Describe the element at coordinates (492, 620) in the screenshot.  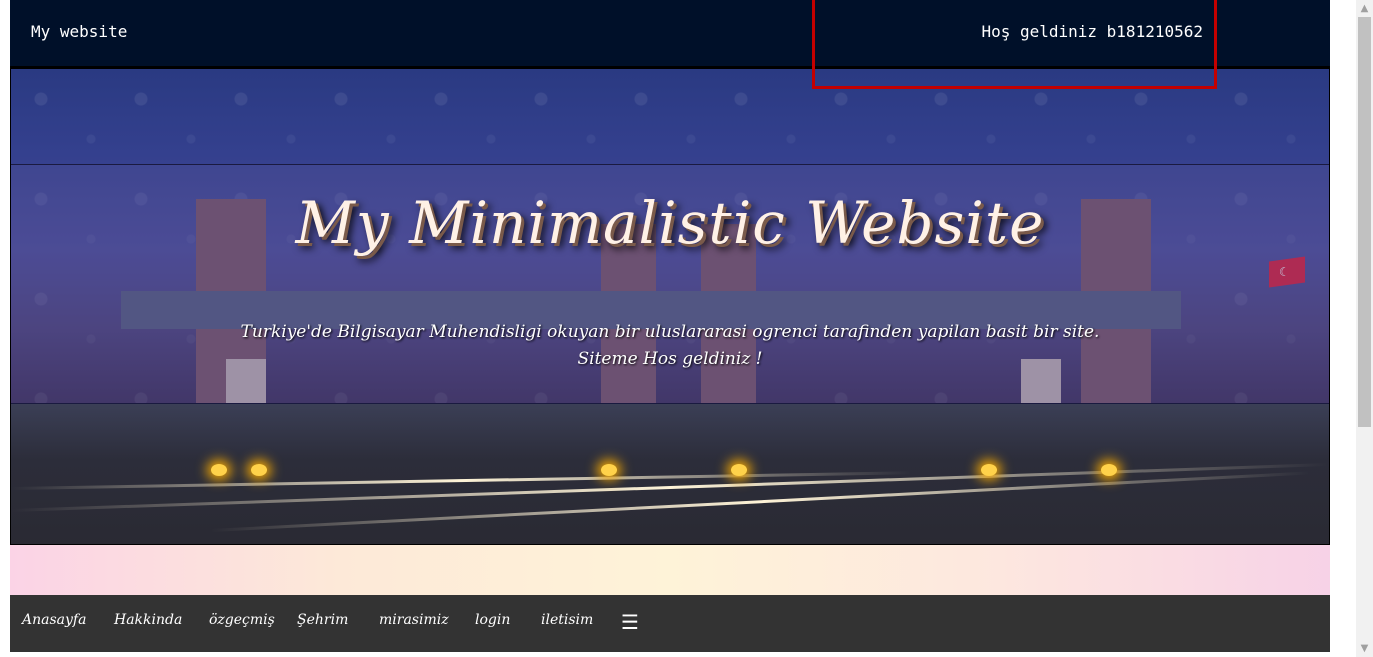
I see `nav-item-login: login` at that location.